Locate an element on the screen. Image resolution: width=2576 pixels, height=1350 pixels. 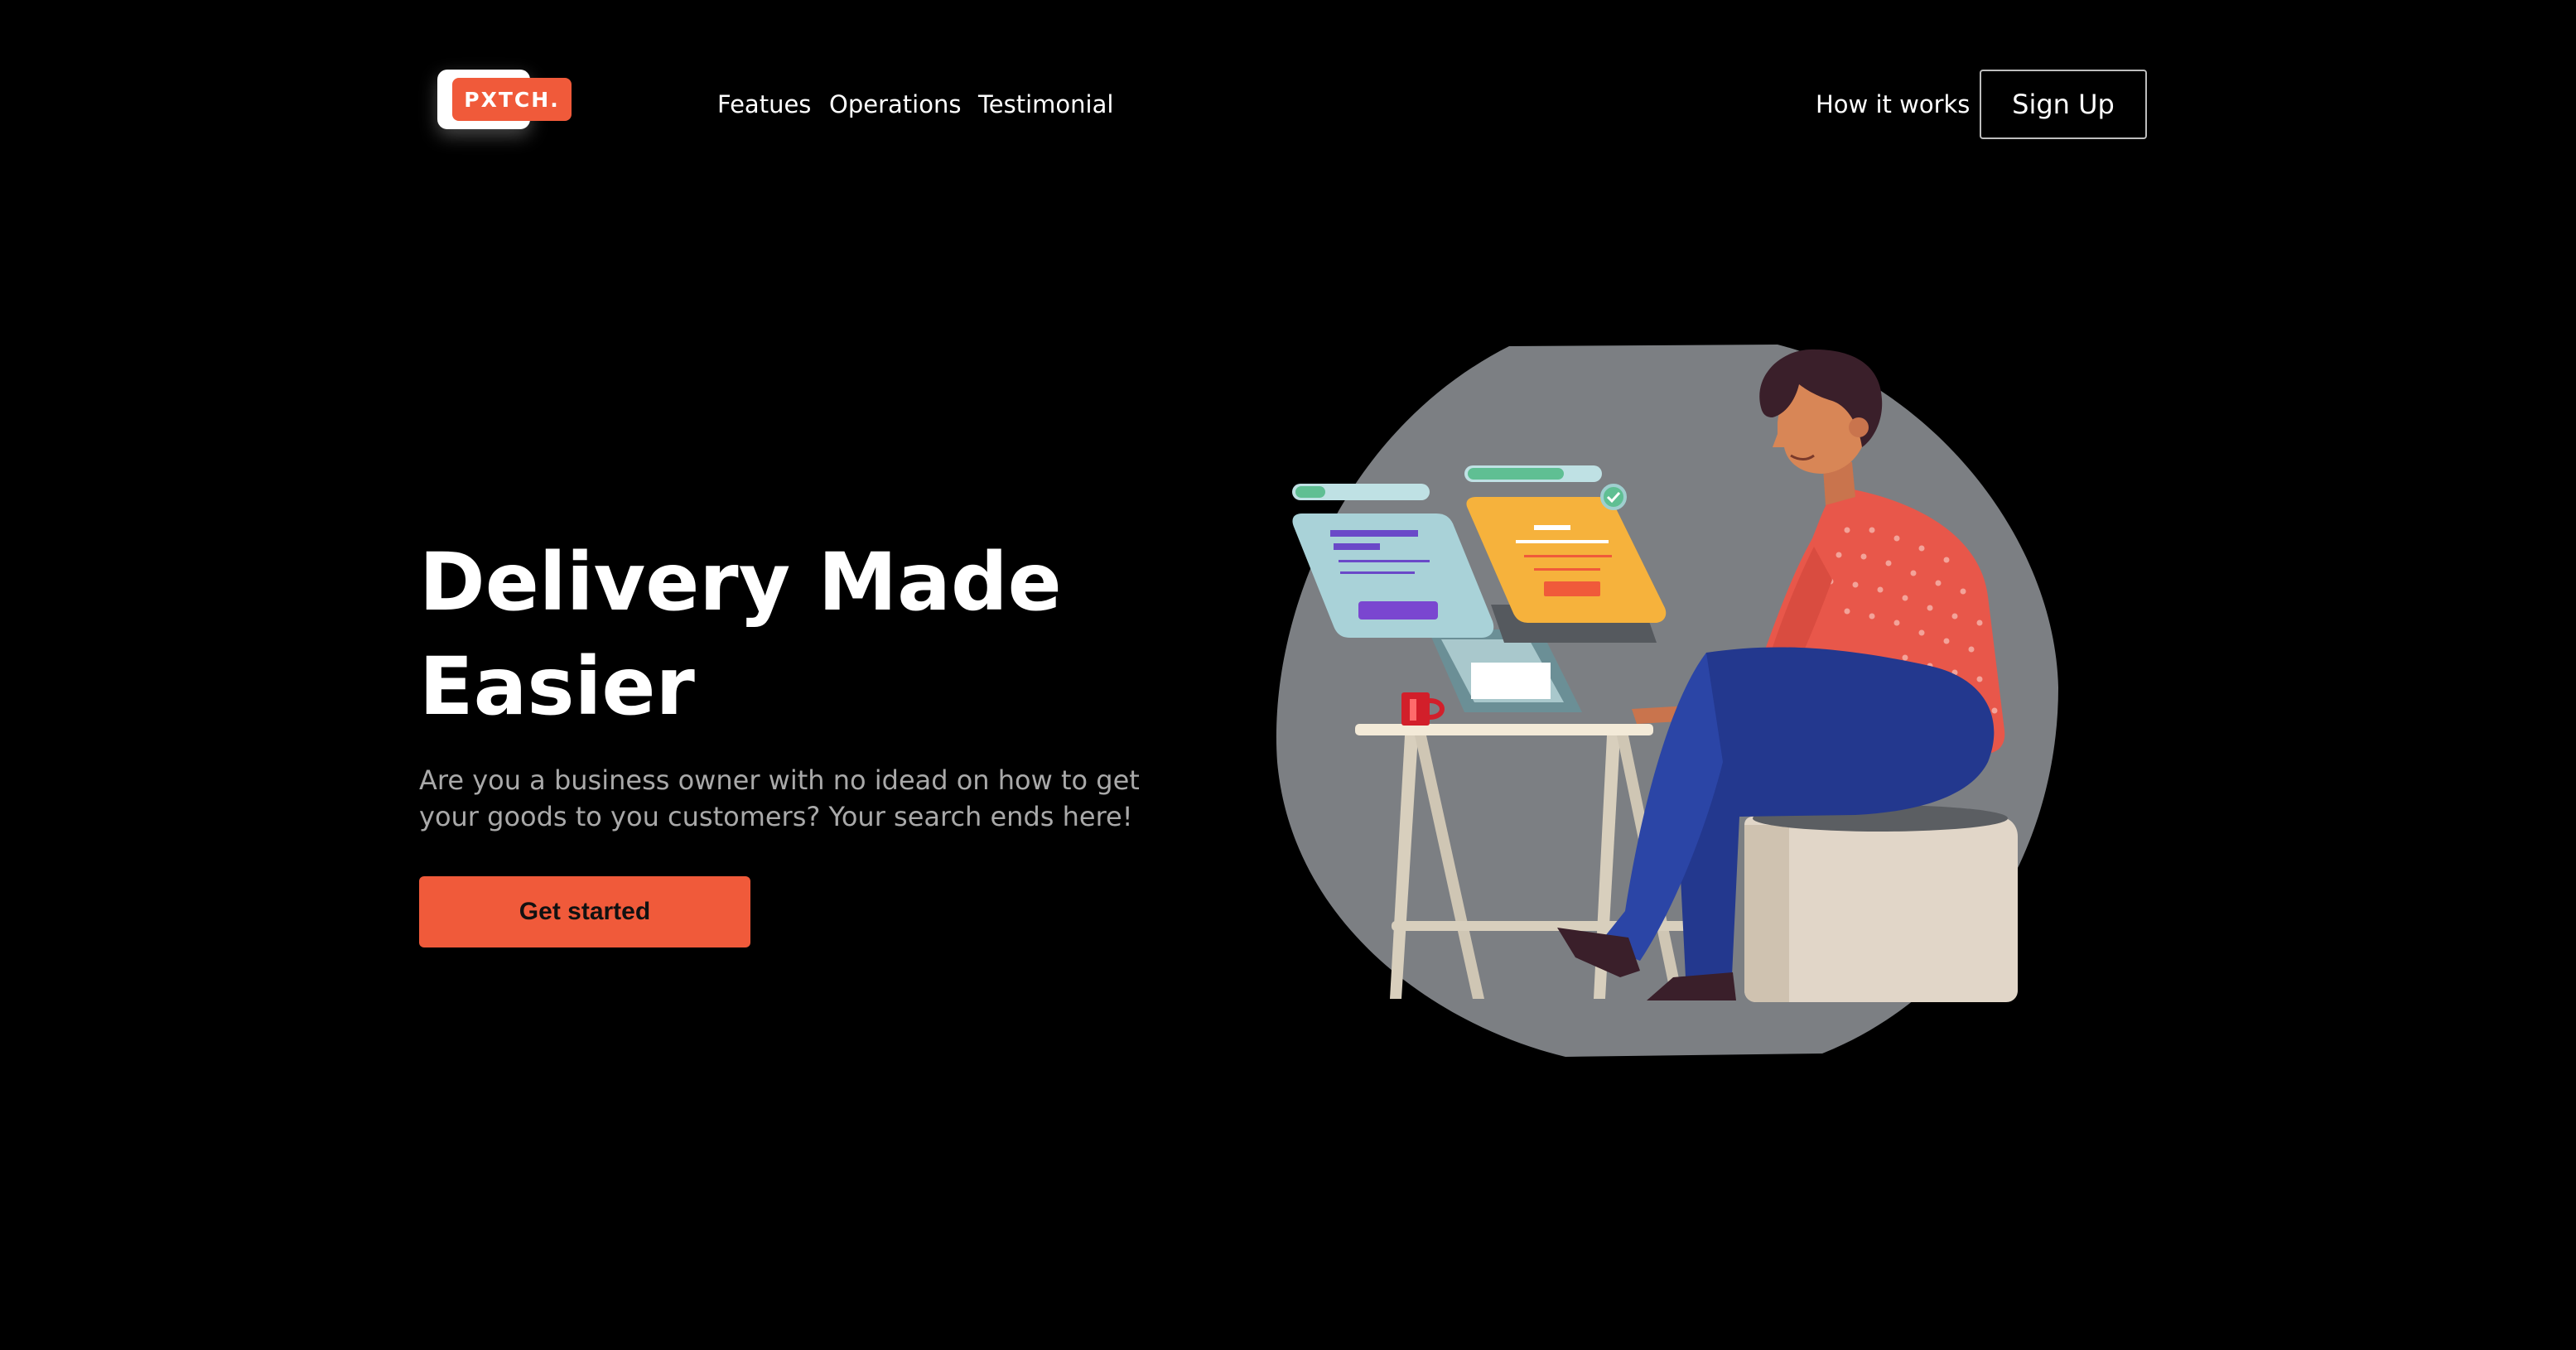
get-started-button: Get started is located at coordinates (584, 912).